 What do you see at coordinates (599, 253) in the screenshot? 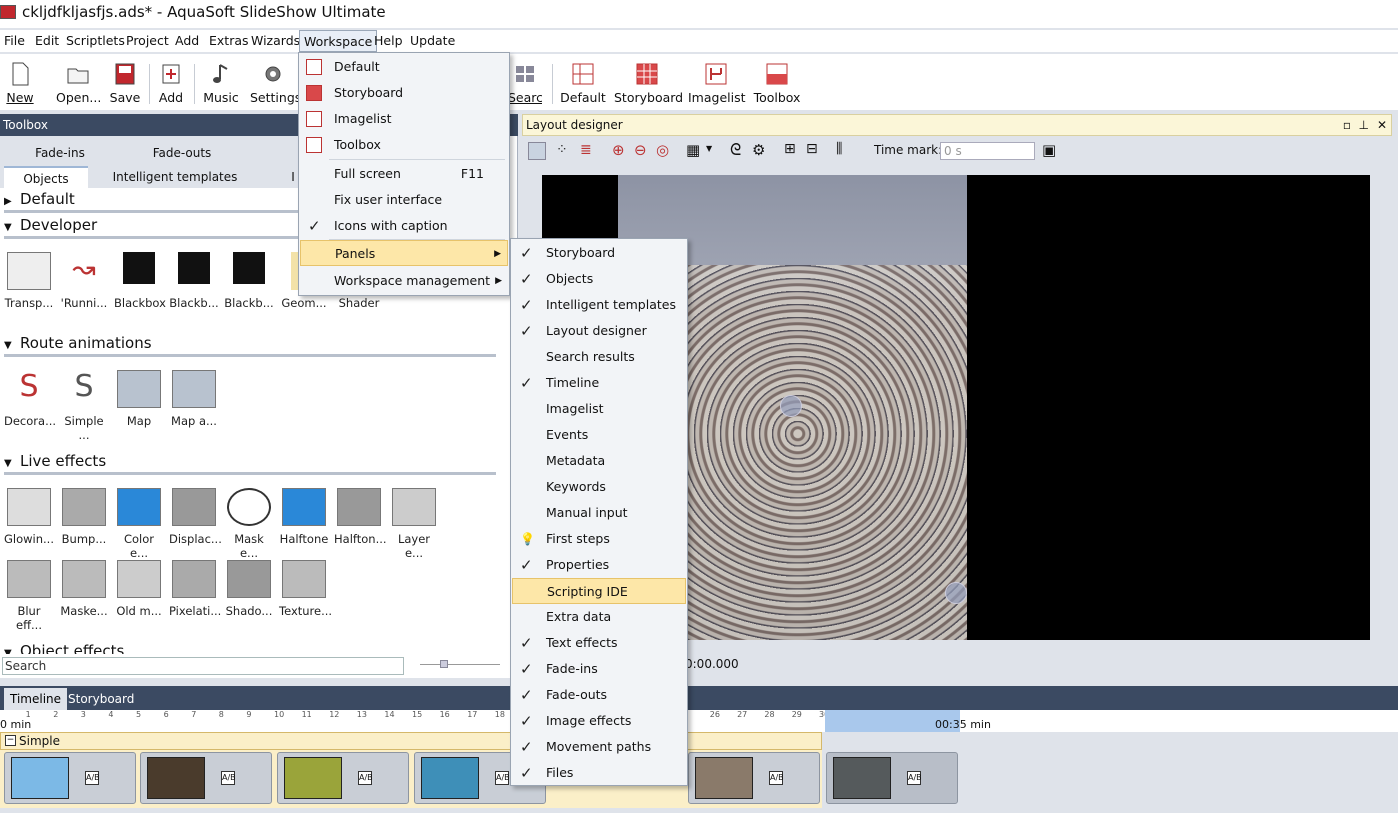
I see `panel-item-storyboard: ✓ Storyboard` at bounding box center [599, 253].